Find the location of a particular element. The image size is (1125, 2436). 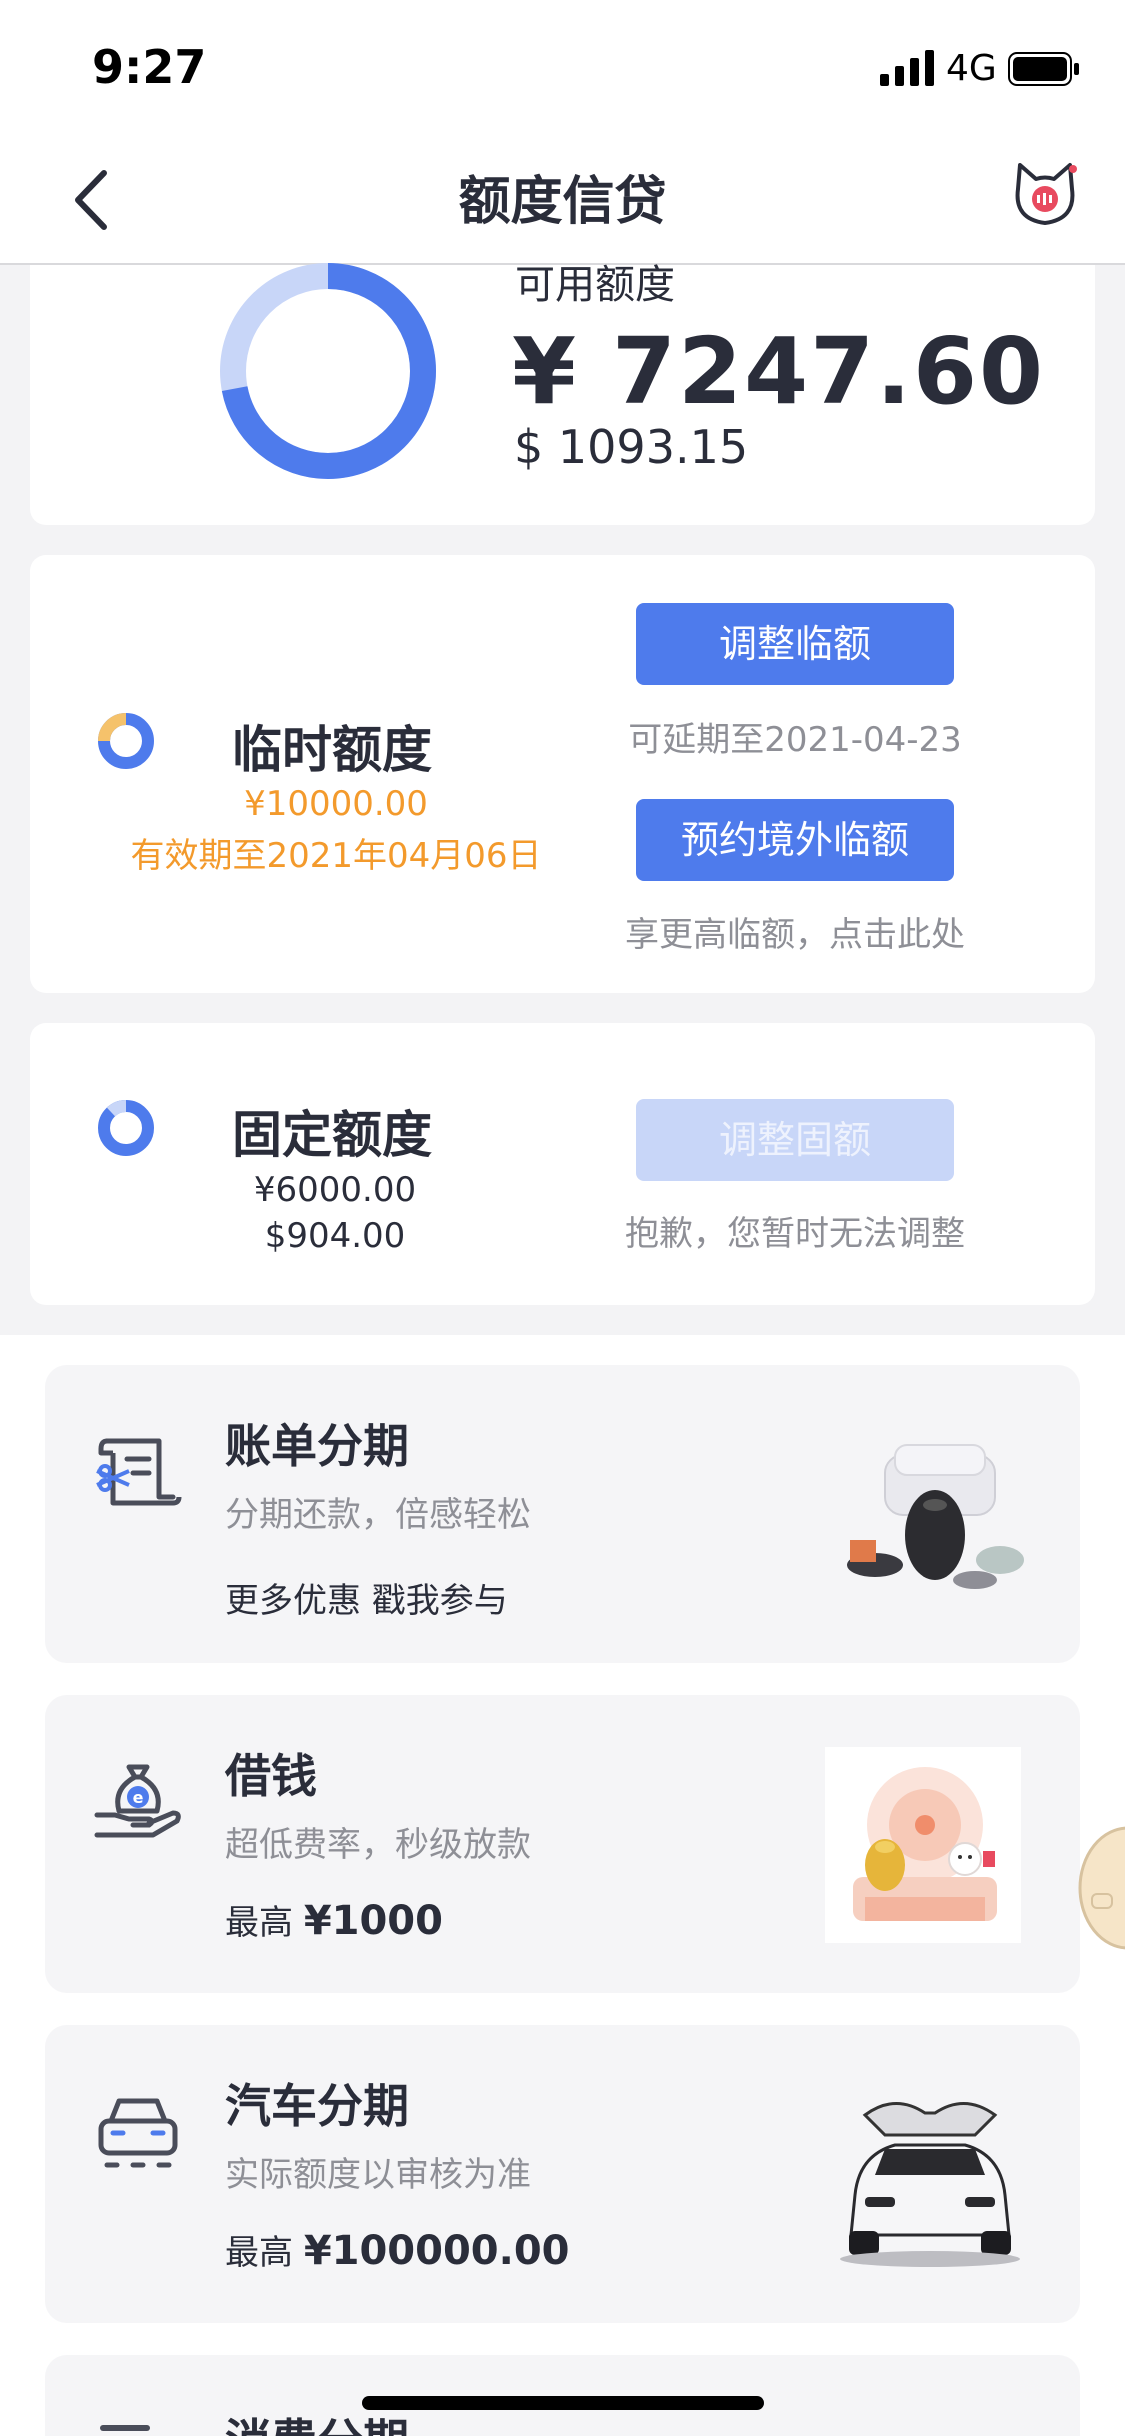

battery-icon is located at coordinates (1043, 69).